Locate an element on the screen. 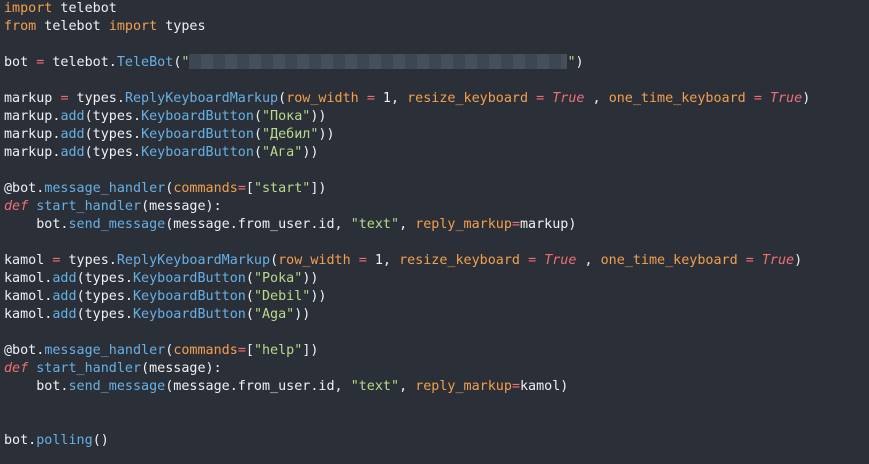  code-line: @bot.message_handler(commands=["start"]) is located at coordinates (165, 189).